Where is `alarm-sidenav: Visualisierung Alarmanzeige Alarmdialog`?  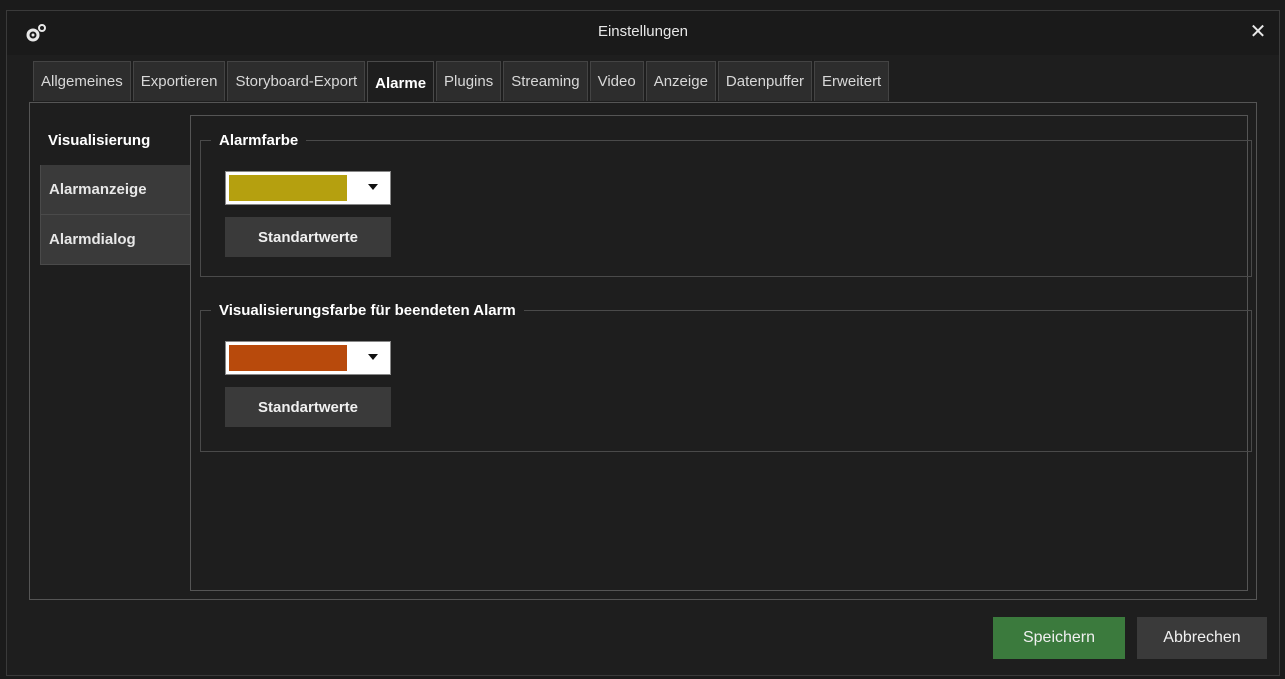
alarm-sidenav: Visualisierung Alarmanzeige Alarmdialog is located at coordinates (119, 190).